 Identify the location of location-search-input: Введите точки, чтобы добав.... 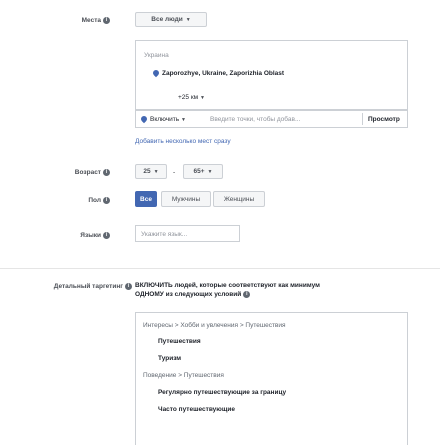
(285, 119).